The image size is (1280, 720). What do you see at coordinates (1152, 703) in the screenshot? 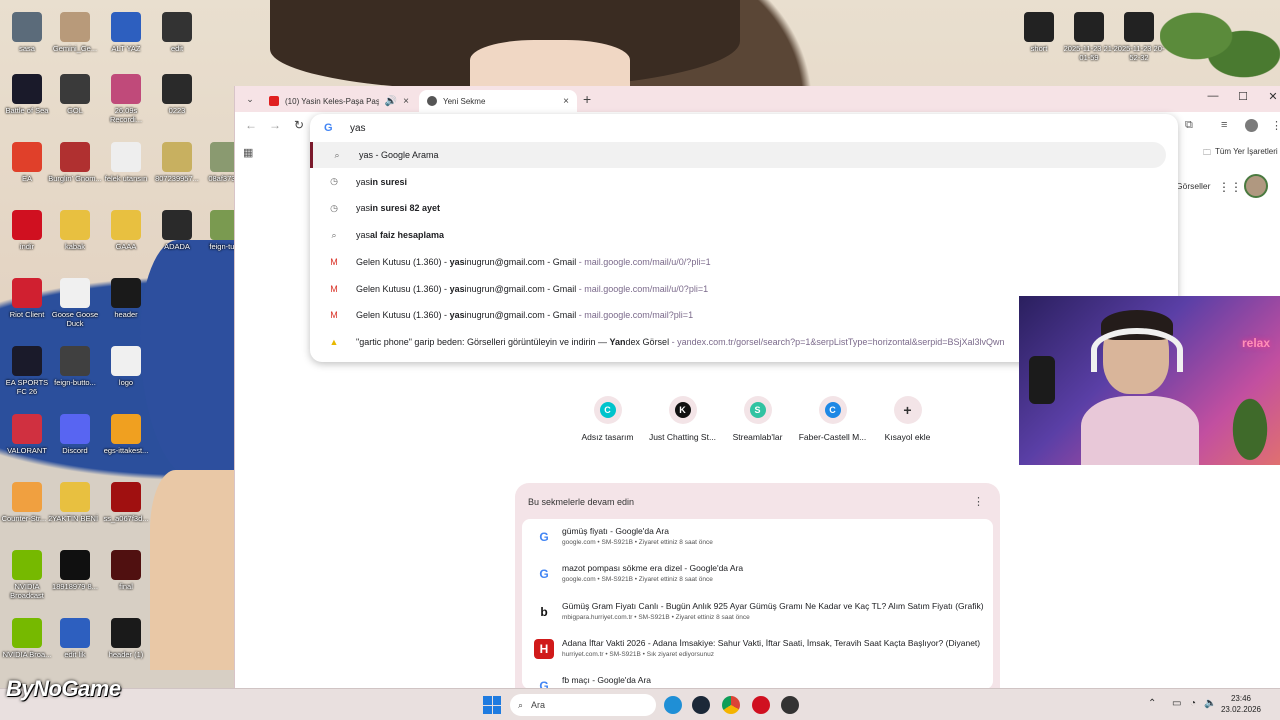
I see `chevron-up-icon: ⌃` at bounding box center [1152, 703].